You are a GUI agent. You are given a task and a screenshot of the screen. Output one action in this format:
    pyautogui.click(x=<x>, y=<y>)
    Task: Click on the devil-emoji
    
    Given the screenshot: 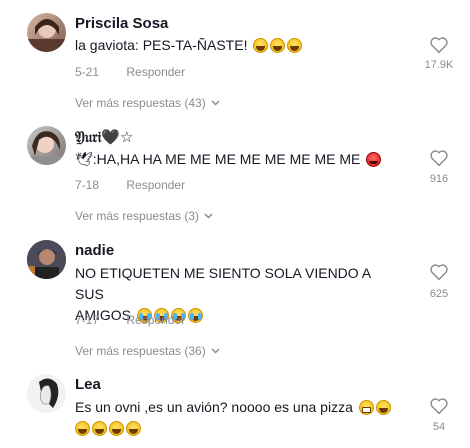 What is the action you would take?
    pyautogui.click(x=374, y=159)
    